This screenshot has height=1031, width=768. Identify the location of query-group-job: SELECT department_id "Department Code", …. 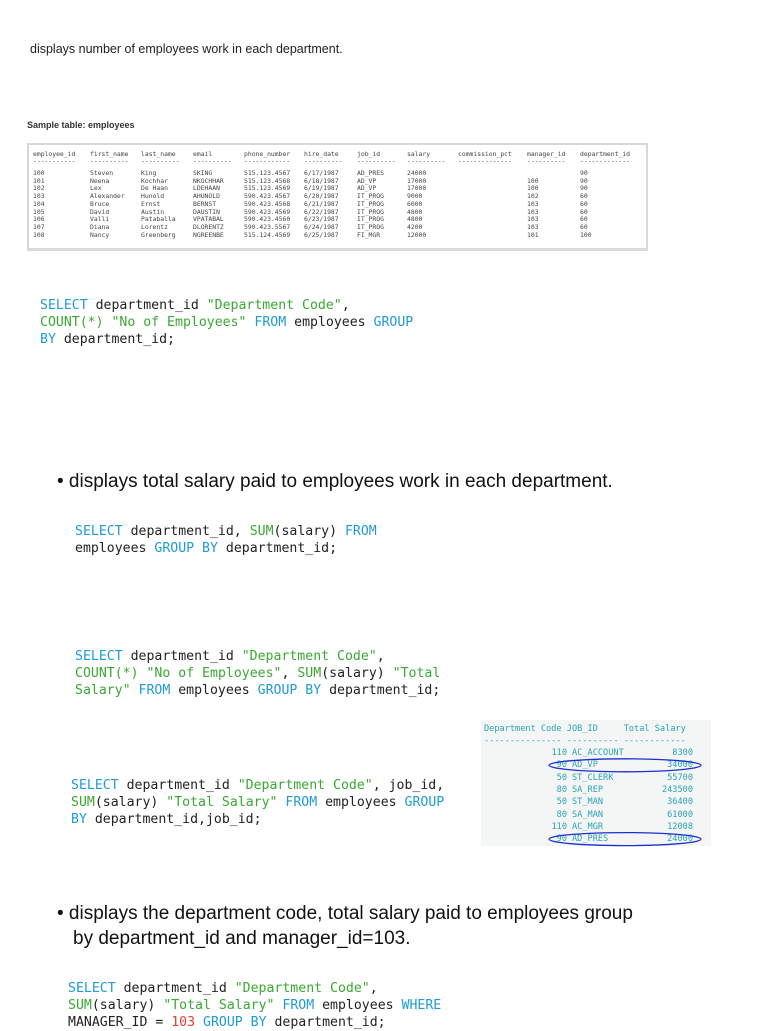
(257, 802).